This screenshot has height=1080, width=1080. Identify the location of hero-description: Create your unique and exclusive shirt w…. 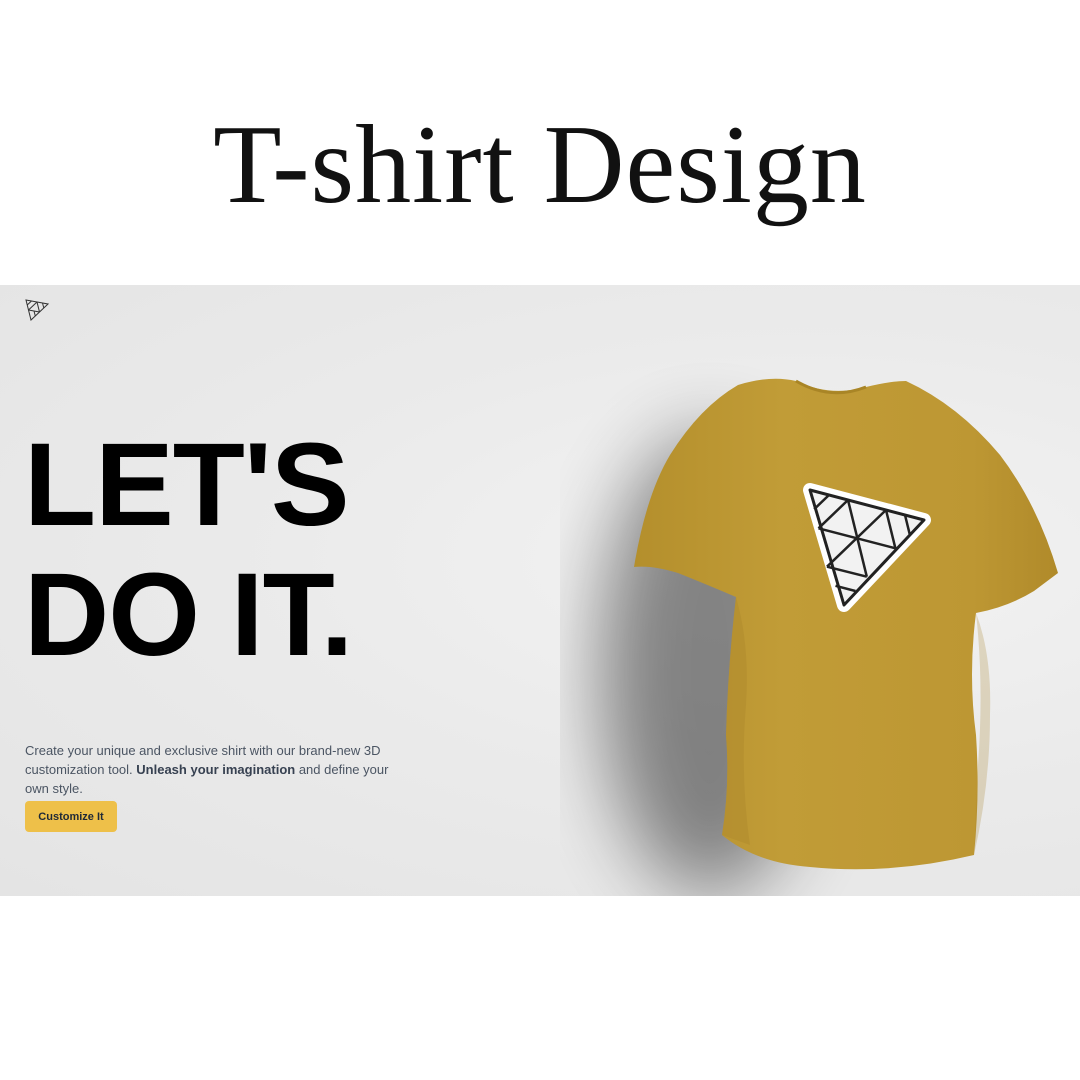
(210, 769).